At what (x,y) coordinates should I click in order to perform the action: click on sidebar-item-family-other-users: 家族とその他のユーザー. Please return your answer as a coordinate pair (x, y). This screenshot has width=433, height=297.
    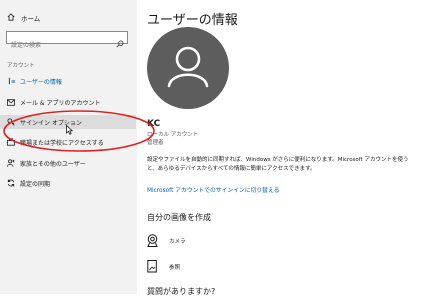
    Looking at the image, I should click on (68, 163).